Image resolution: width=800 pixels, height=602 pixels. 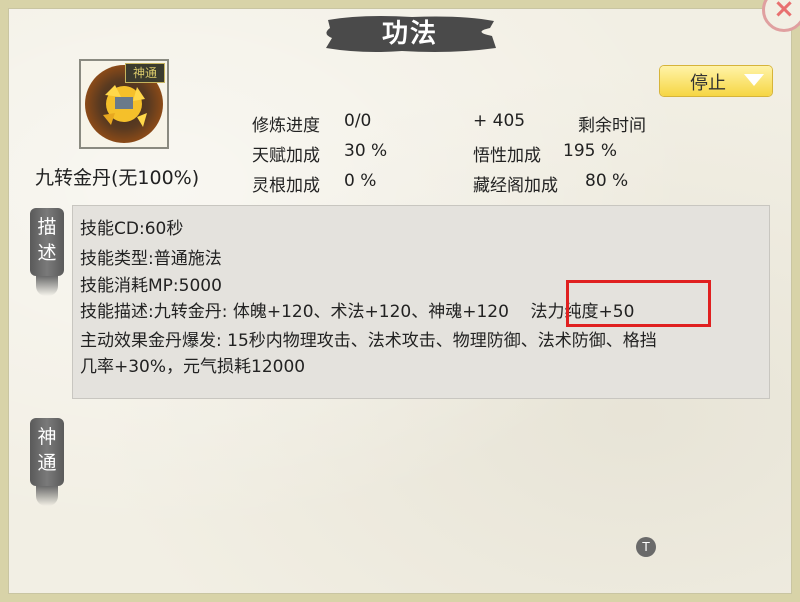 What do you see at coordinates (708, 83) in the screenshot?
I see `stop-button-label: 停止` at bounding box center [708, 83].